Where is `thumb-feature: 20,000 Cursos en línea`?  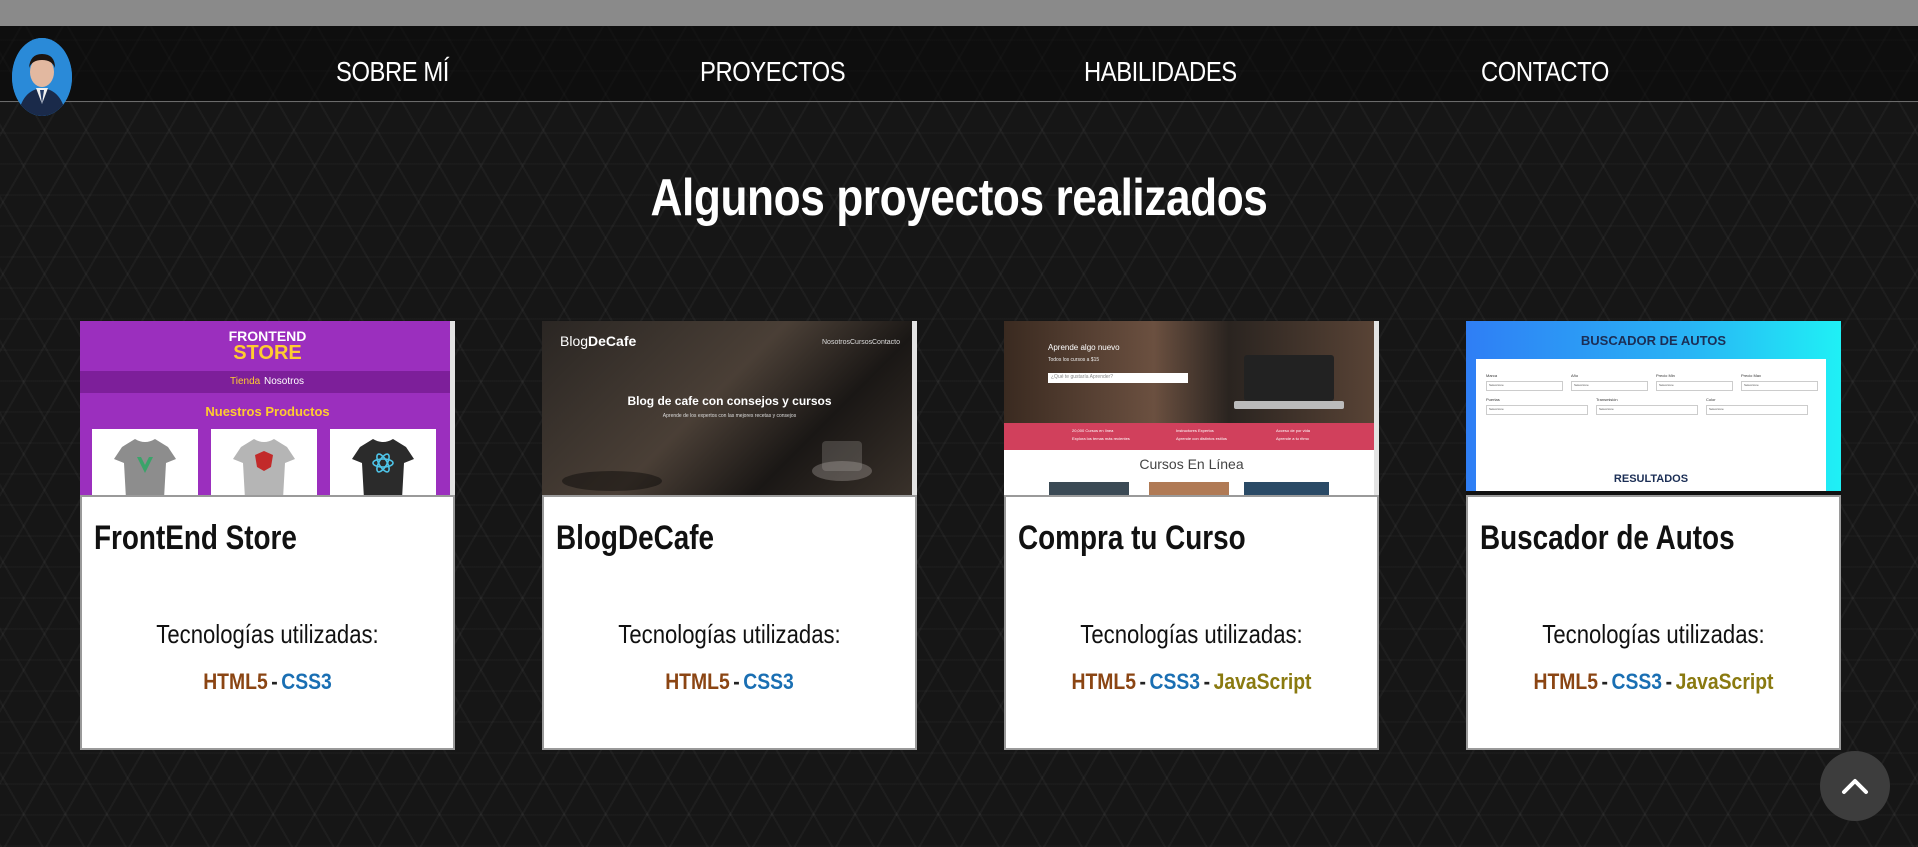 thumb-feature: 20,000 Cursos en línea is located at coordinates (1093, 430).